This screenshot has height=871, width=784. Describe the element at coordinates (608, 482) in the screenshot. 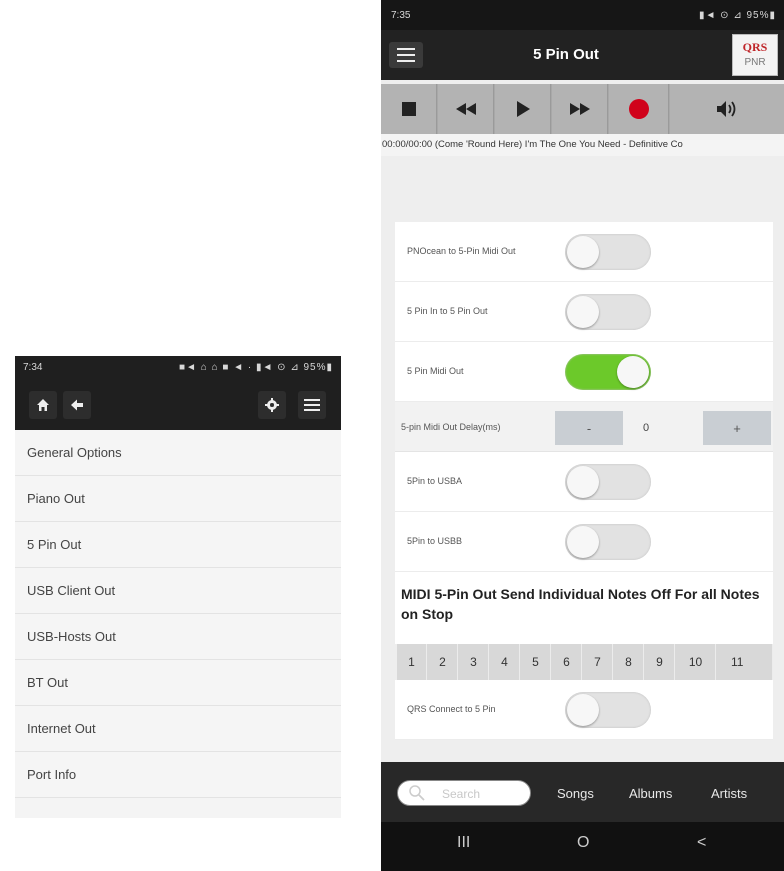

I see `toggle-5pin-to-usba` at that location.